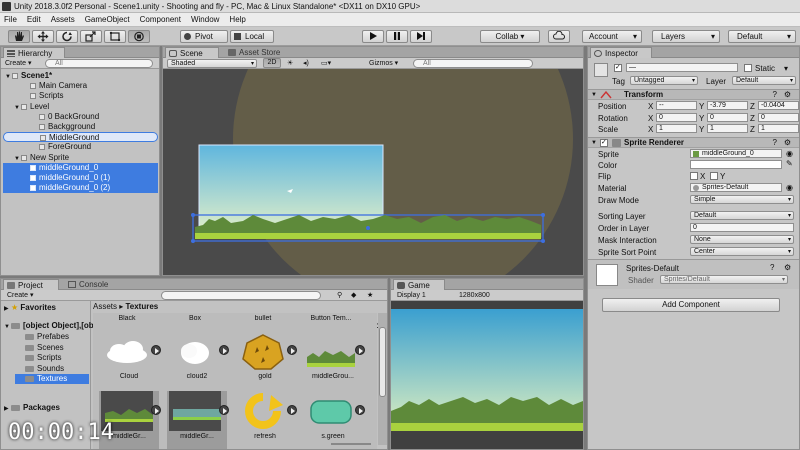 The height and width of the screenshot is (450, 800). I want to click on shader-dropdown: Sprites/Default, so click(724, 279).